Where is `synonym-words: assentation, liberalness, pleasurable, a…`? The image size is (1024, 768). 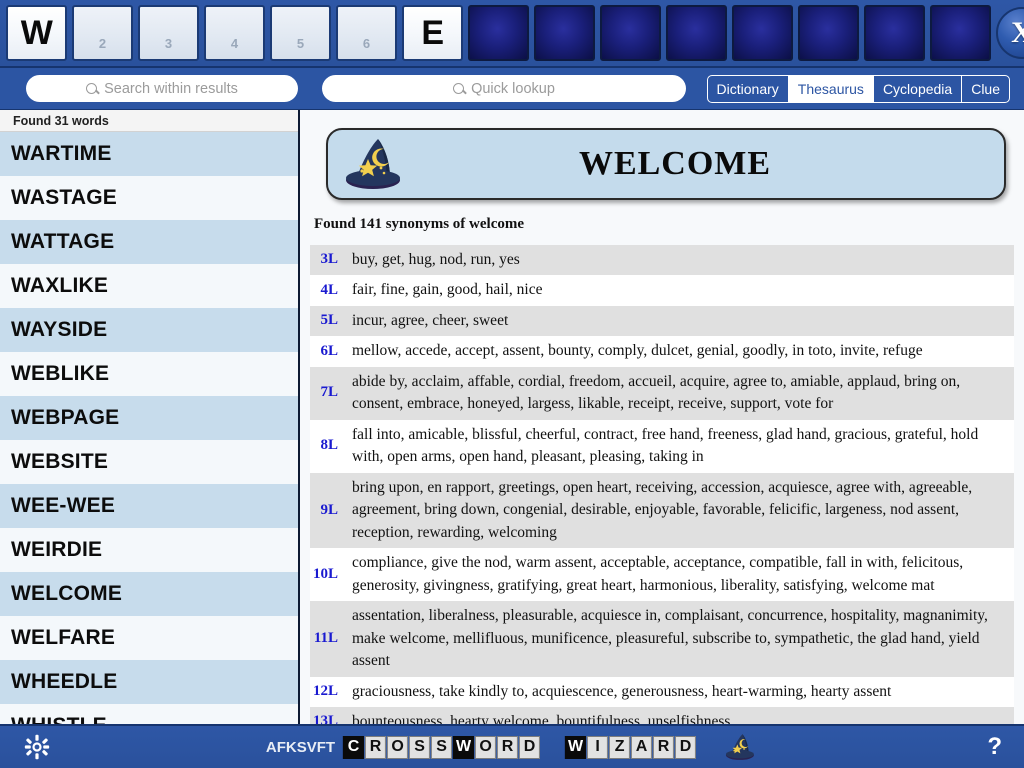 synonym-words: assentation, liberalness, pleasurable, a… is located at coordinates (679, 639).